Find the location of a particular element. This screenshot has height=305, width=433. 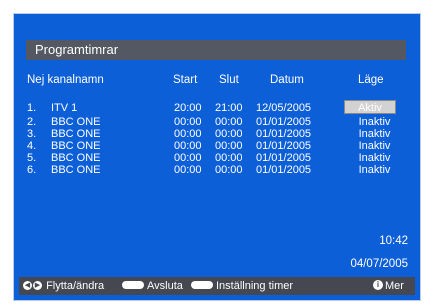

more-hint: i Mer is located at coordinates (388, 286).